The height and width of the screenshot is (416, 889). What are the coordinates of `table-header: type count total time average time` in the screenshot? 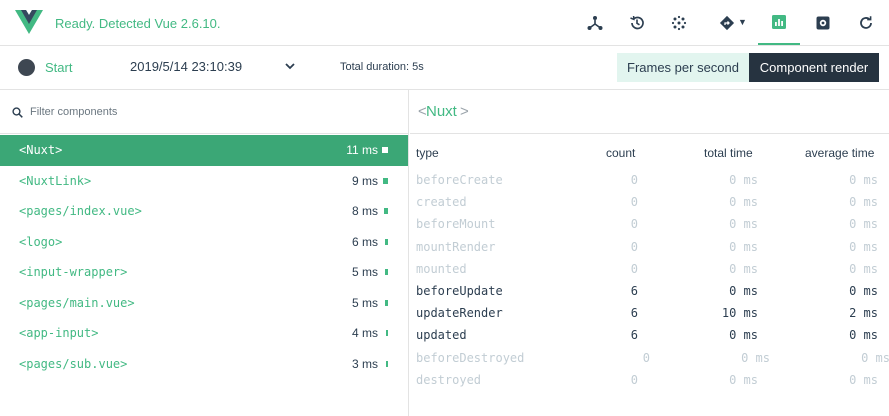 It's located at (649, 154).